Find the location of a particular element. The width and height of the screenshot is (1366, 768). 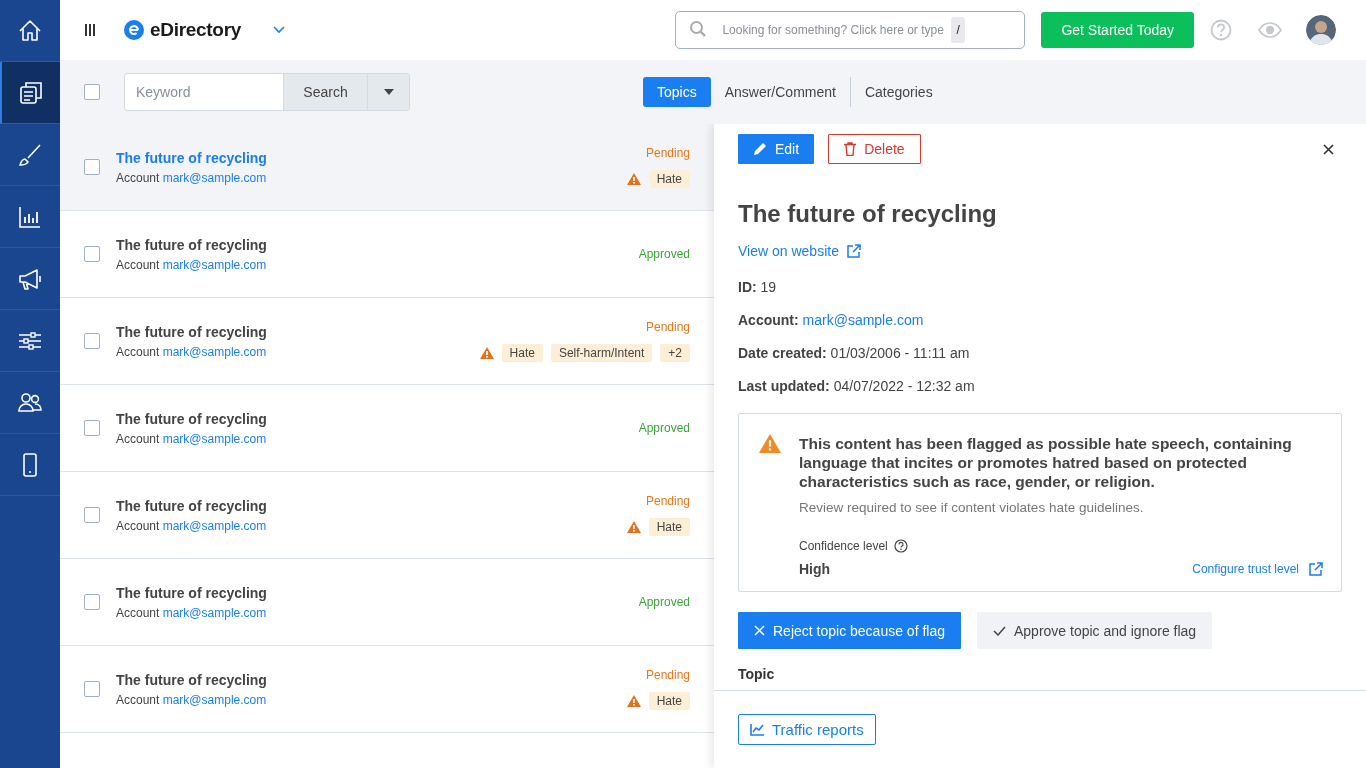

check-icon is located at coordinates (999, 630).